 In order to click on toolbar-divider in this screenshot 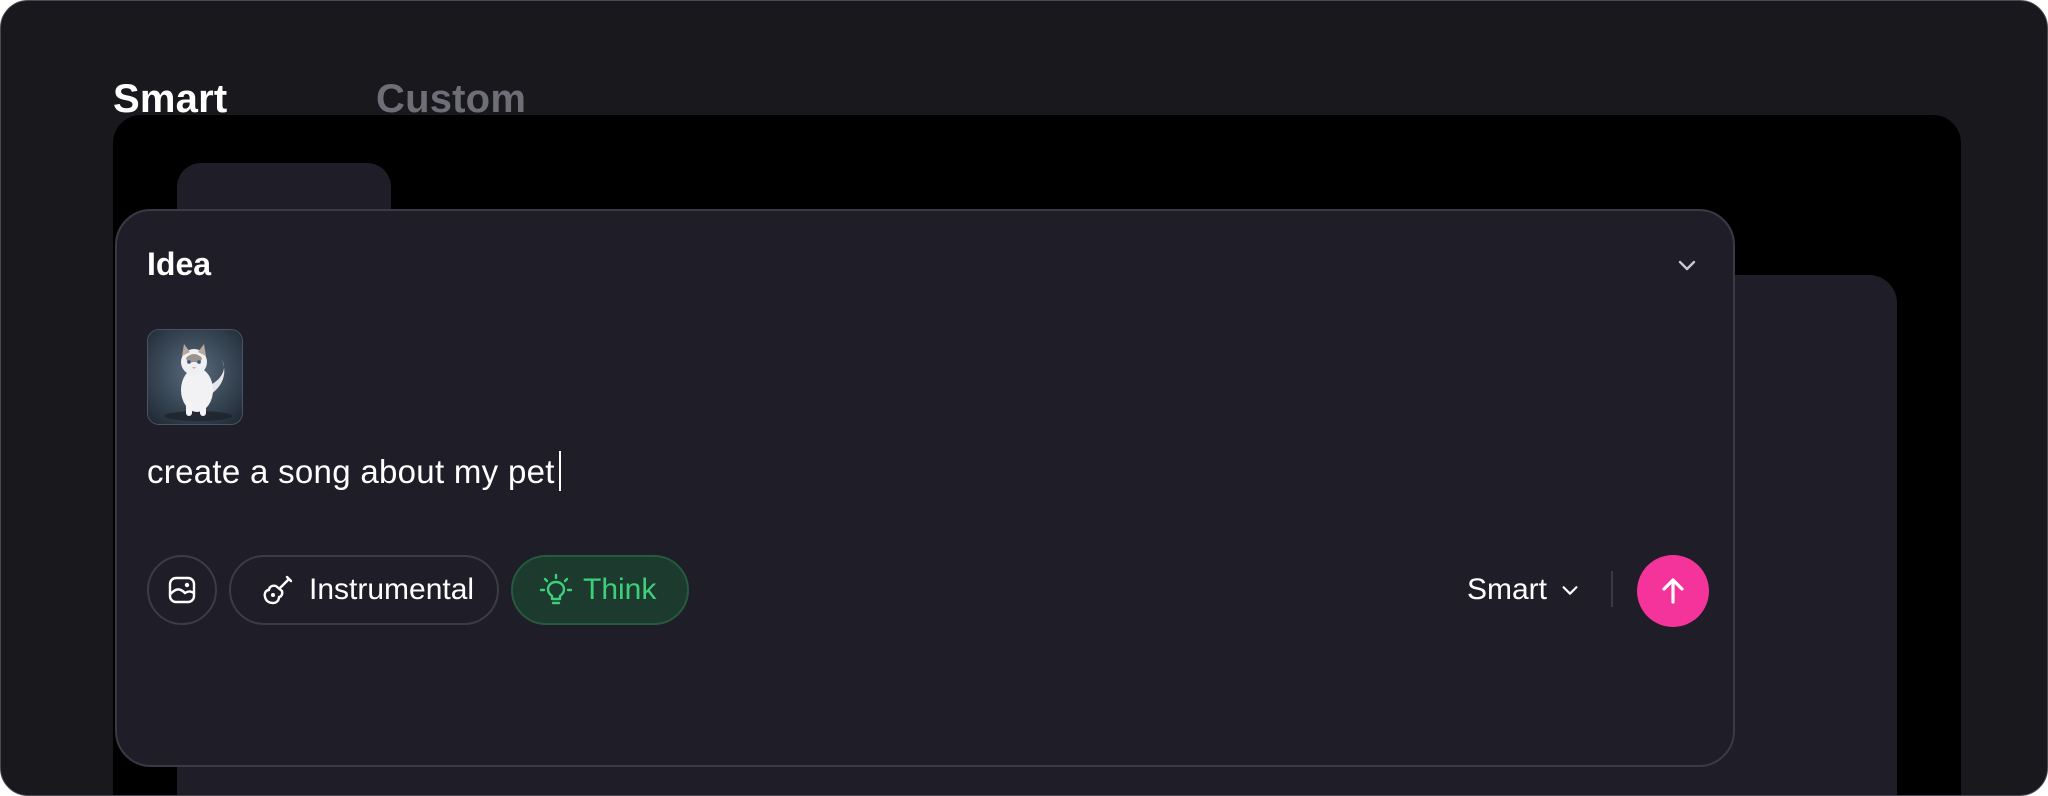, I will do `click(1612, 589)`.